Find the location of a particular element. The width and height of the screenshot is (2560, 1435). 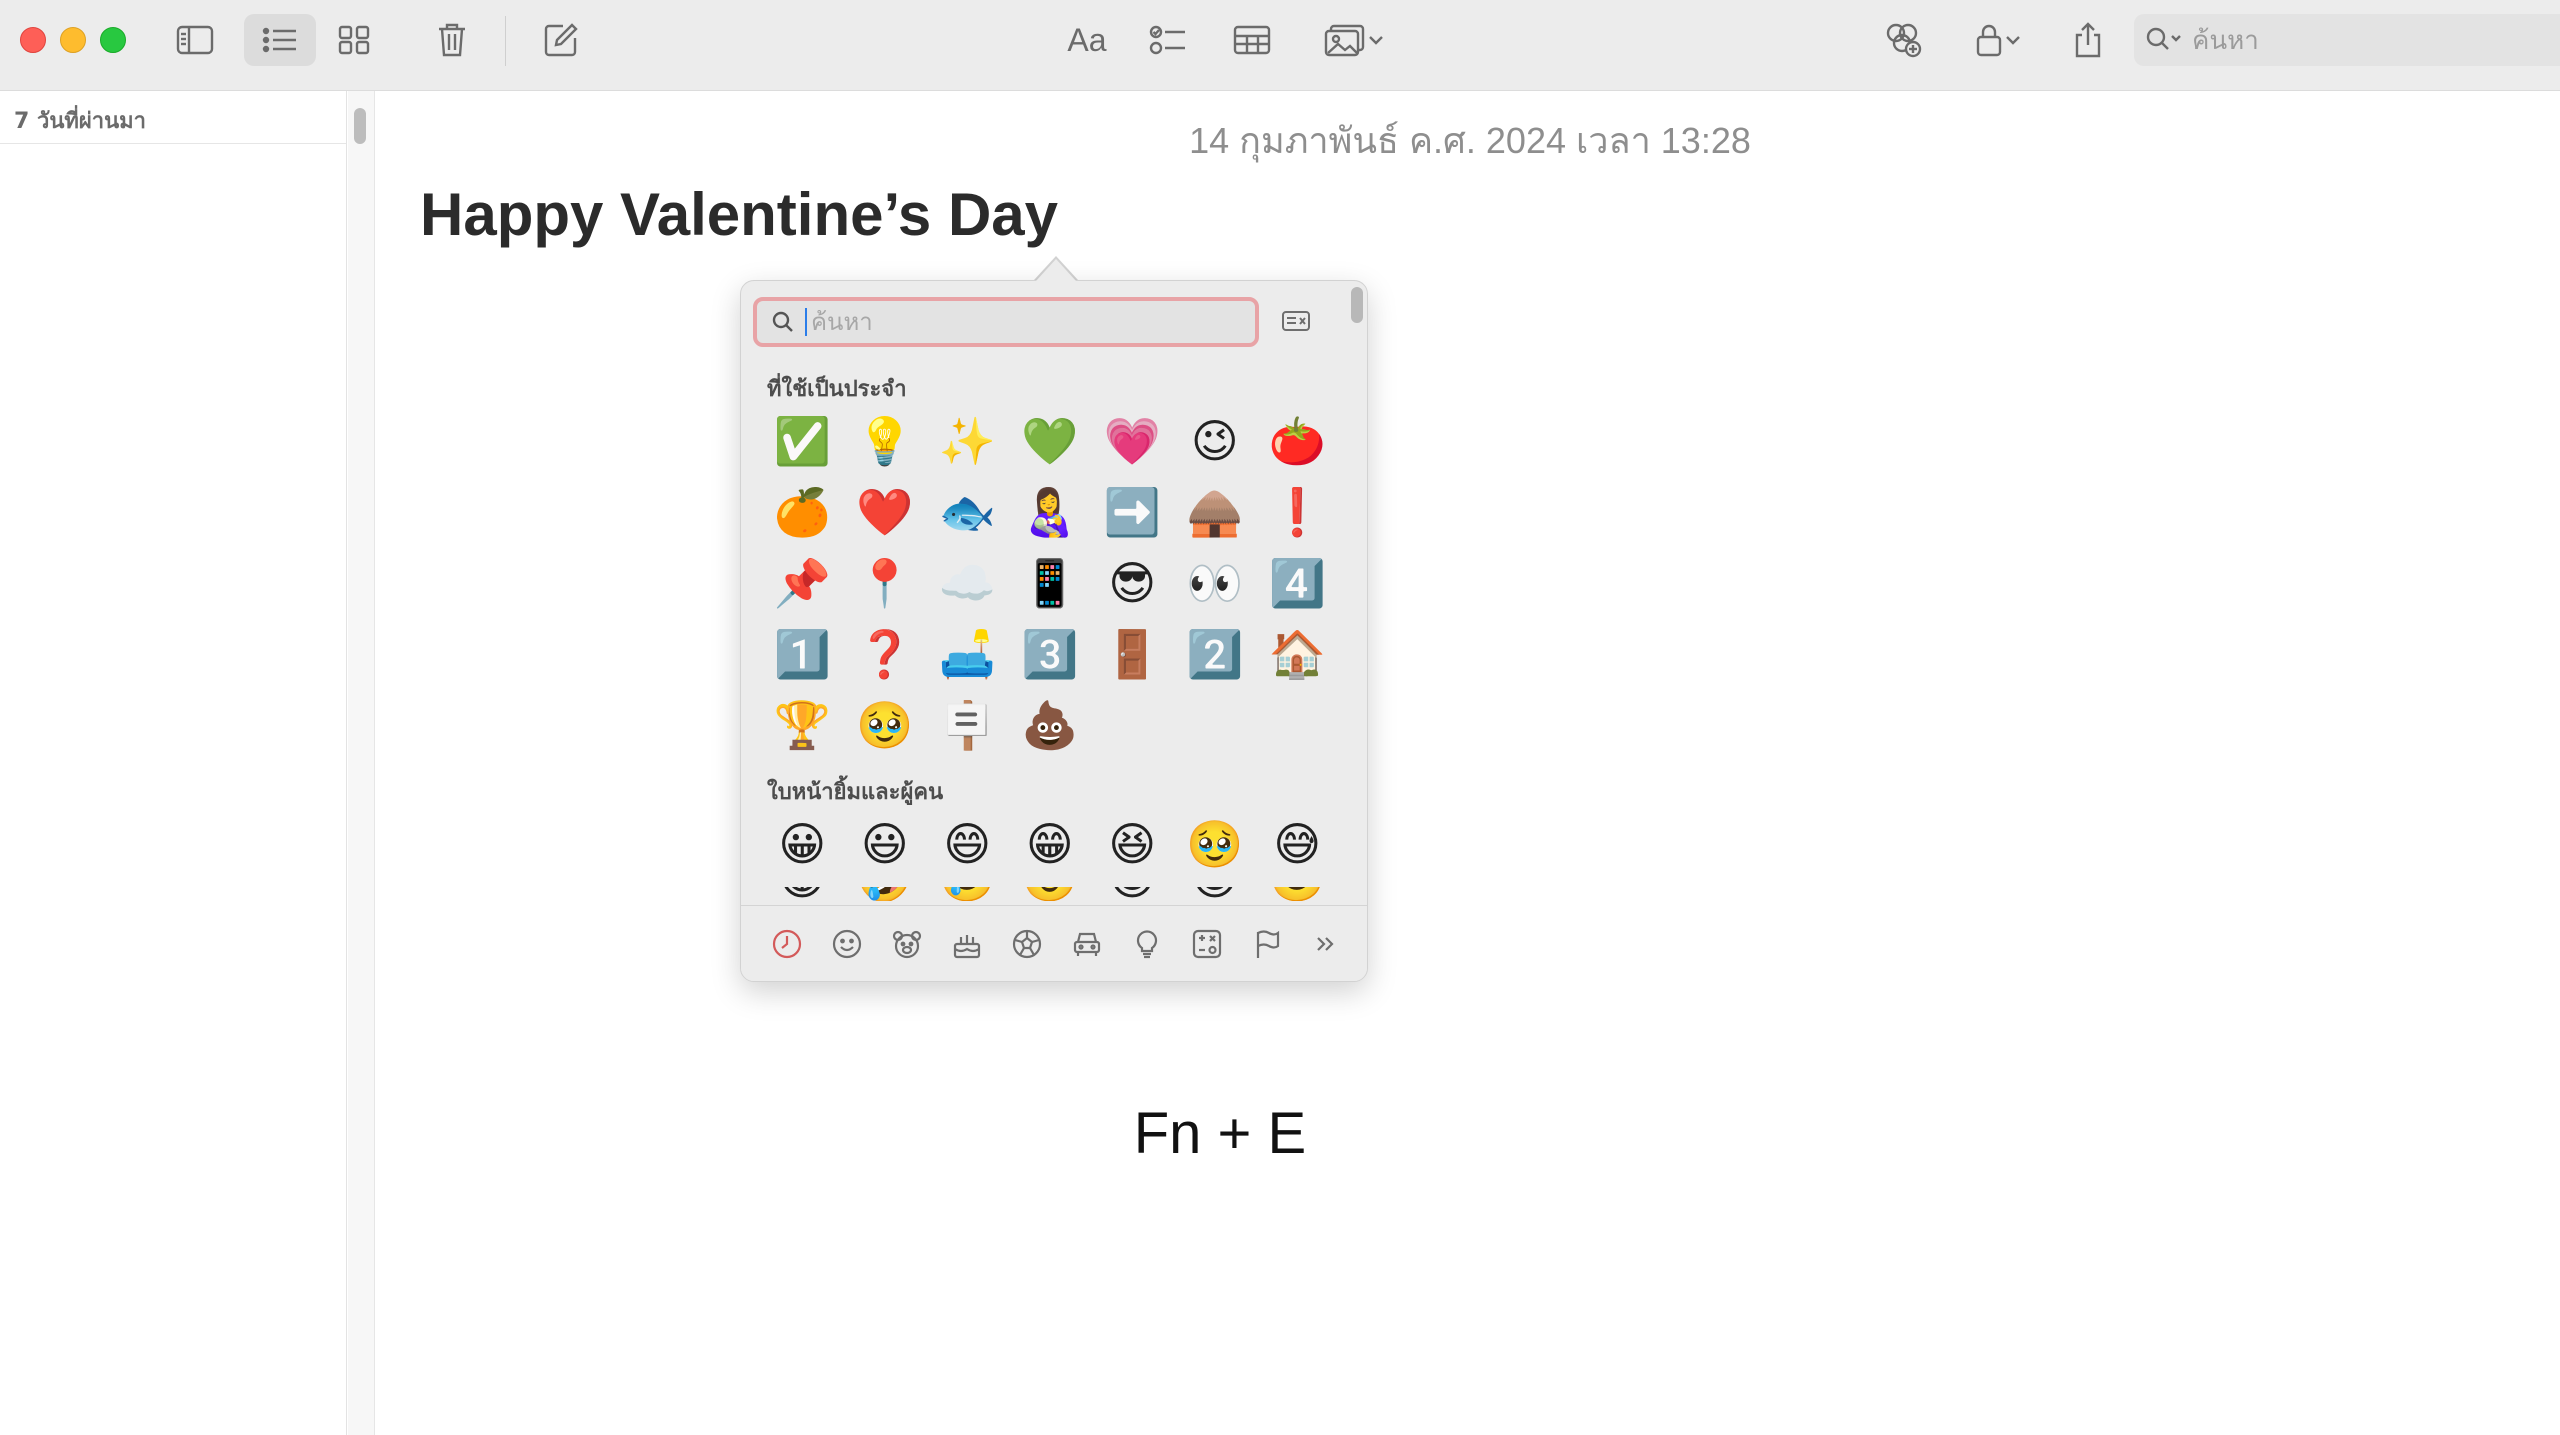

smileys-heading: ใบหน้ายิ้มและผู้คน is located at coordinates (855, 792).